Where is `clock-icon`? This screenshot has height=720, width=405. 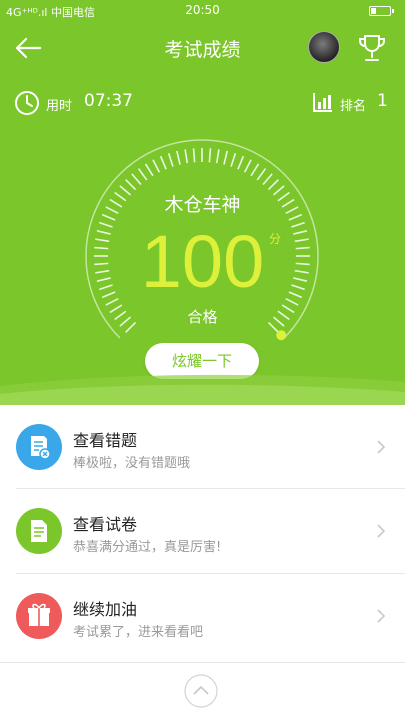
clock-icon is located at coordinates (27, 103).